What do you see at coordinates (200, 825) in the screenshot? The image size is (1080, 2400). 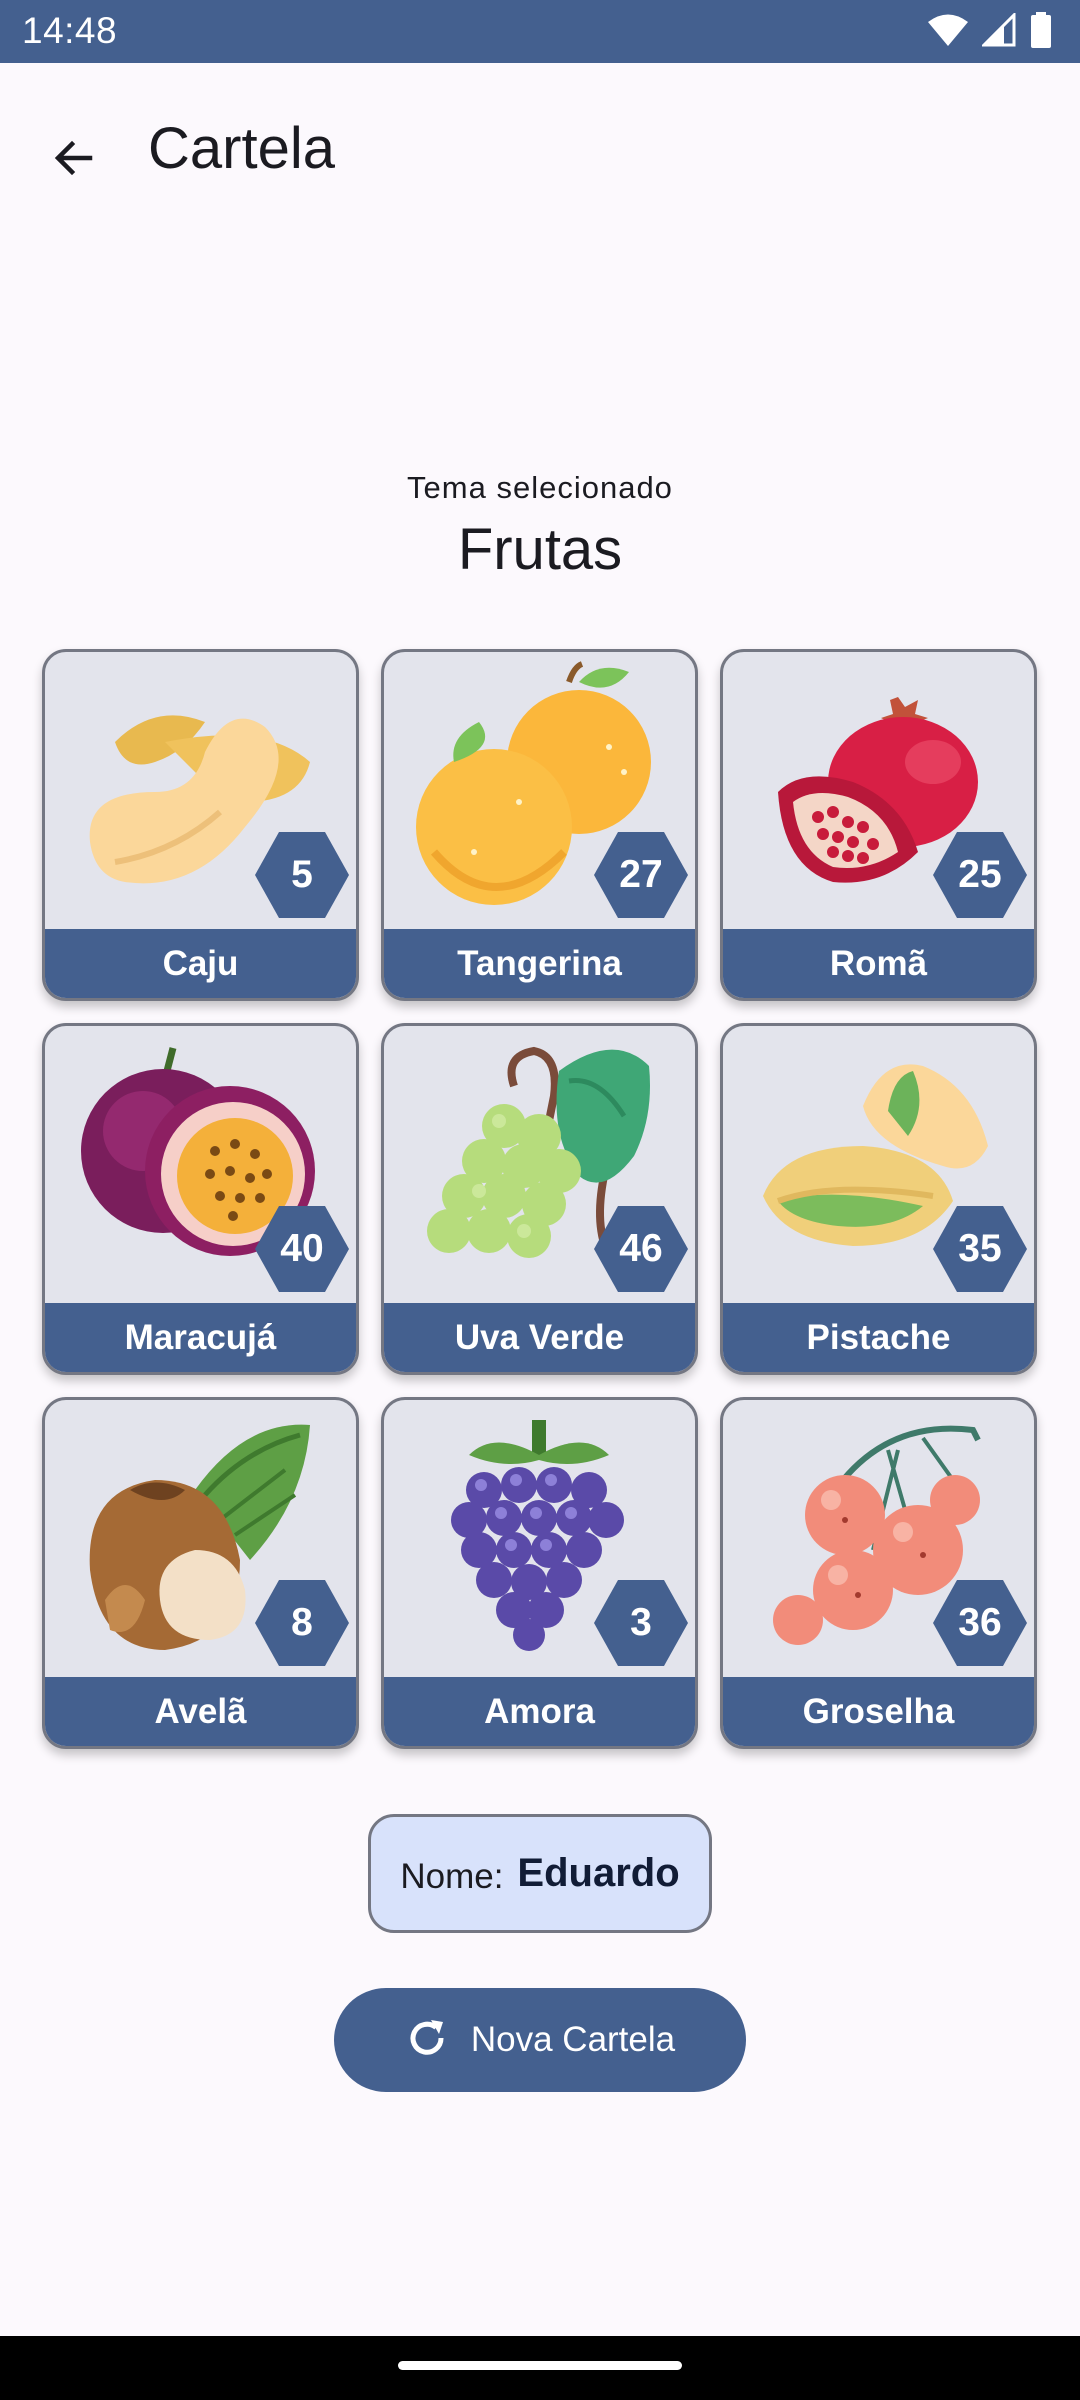 I see `fruit-card: 5 Caju` at bounding box center [200, 825].